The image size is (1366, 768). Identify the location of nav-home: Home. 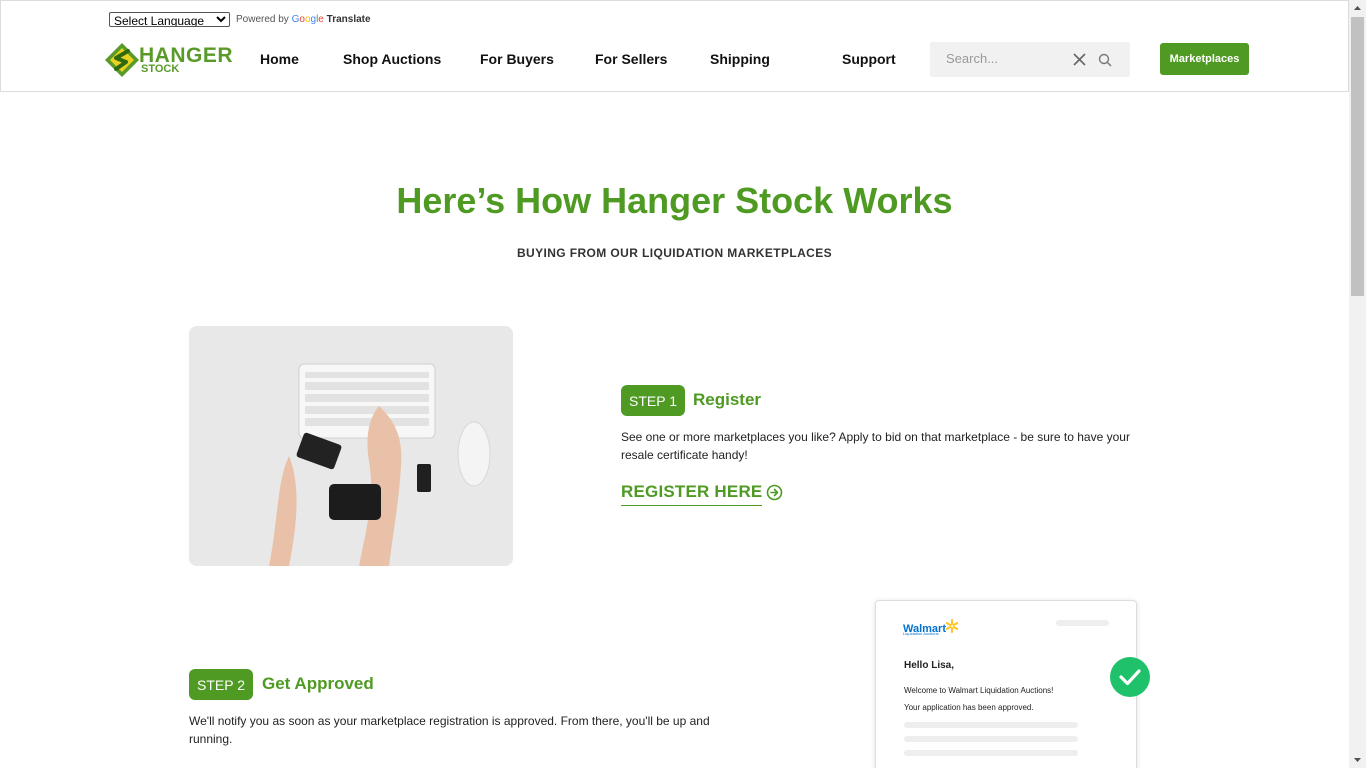
(279, 59).